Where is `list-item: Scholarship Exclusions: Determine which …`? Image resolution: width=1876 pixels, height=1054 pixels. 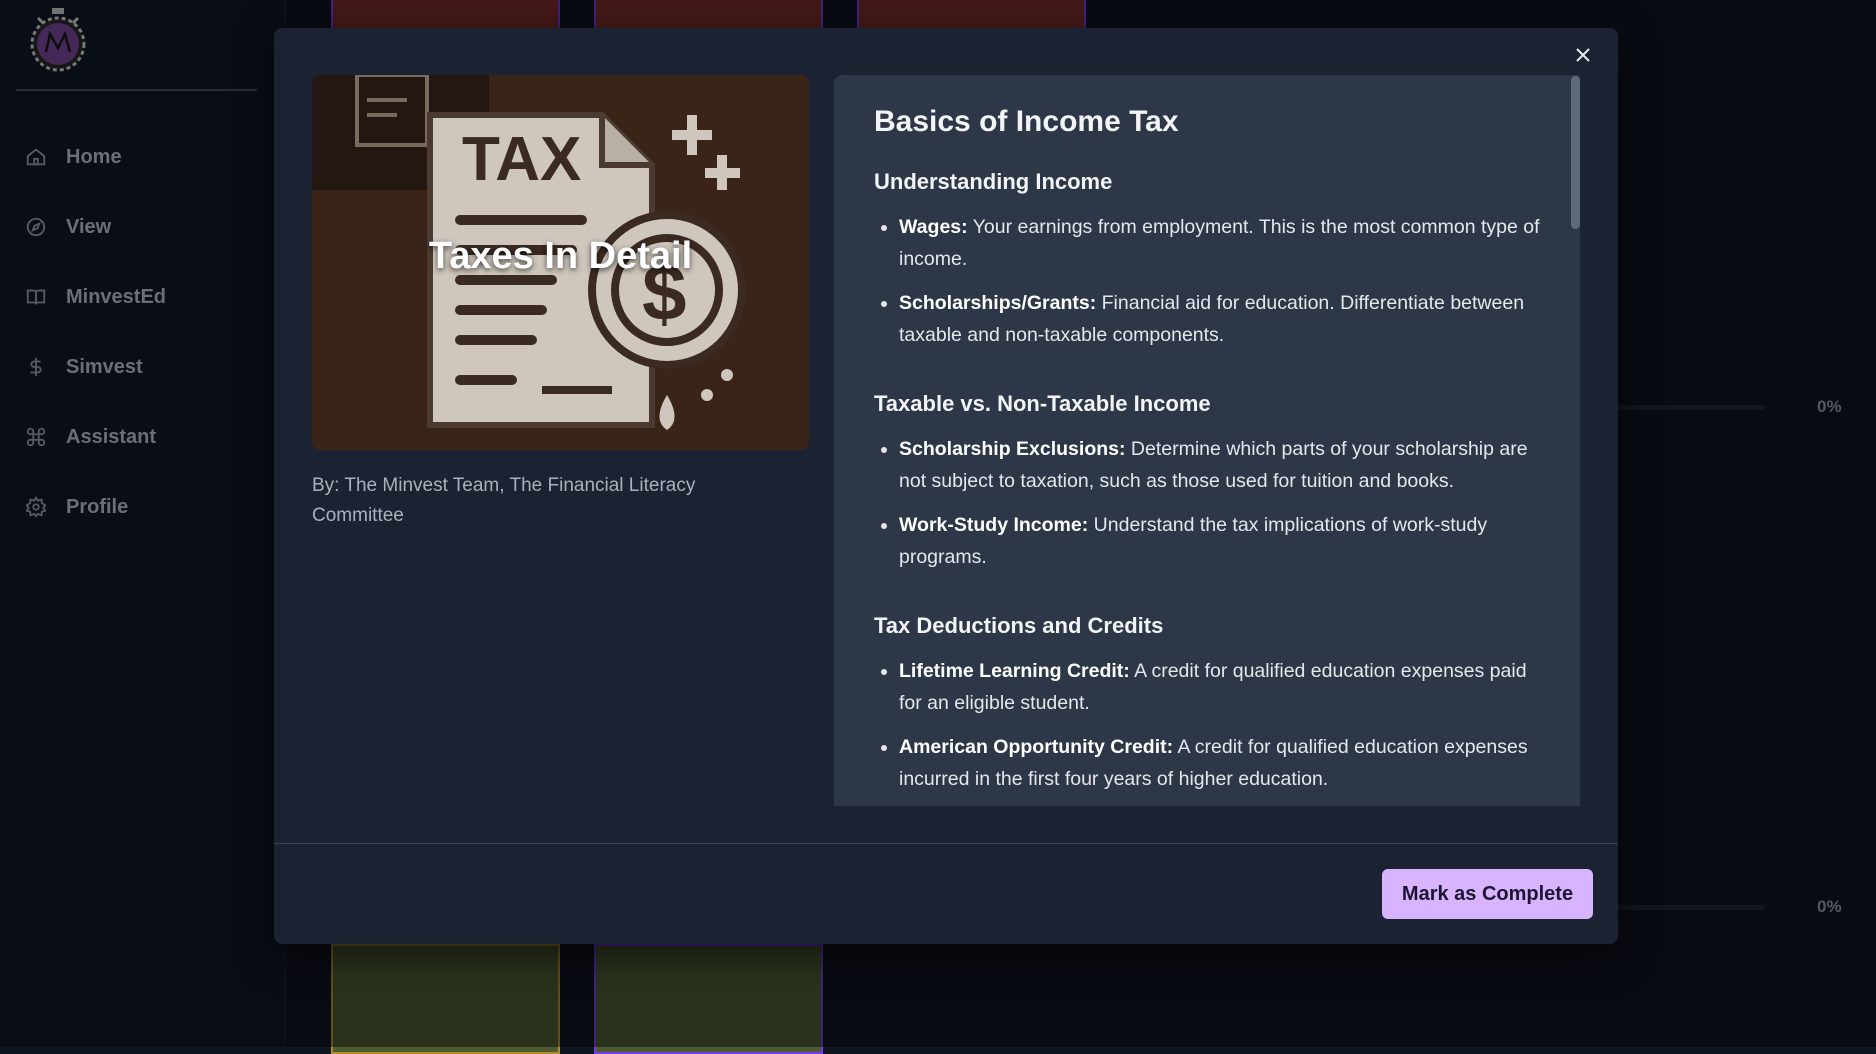 list-item: Scholarship Exclusions: Determine which … is located at coordinates (1219, 465).